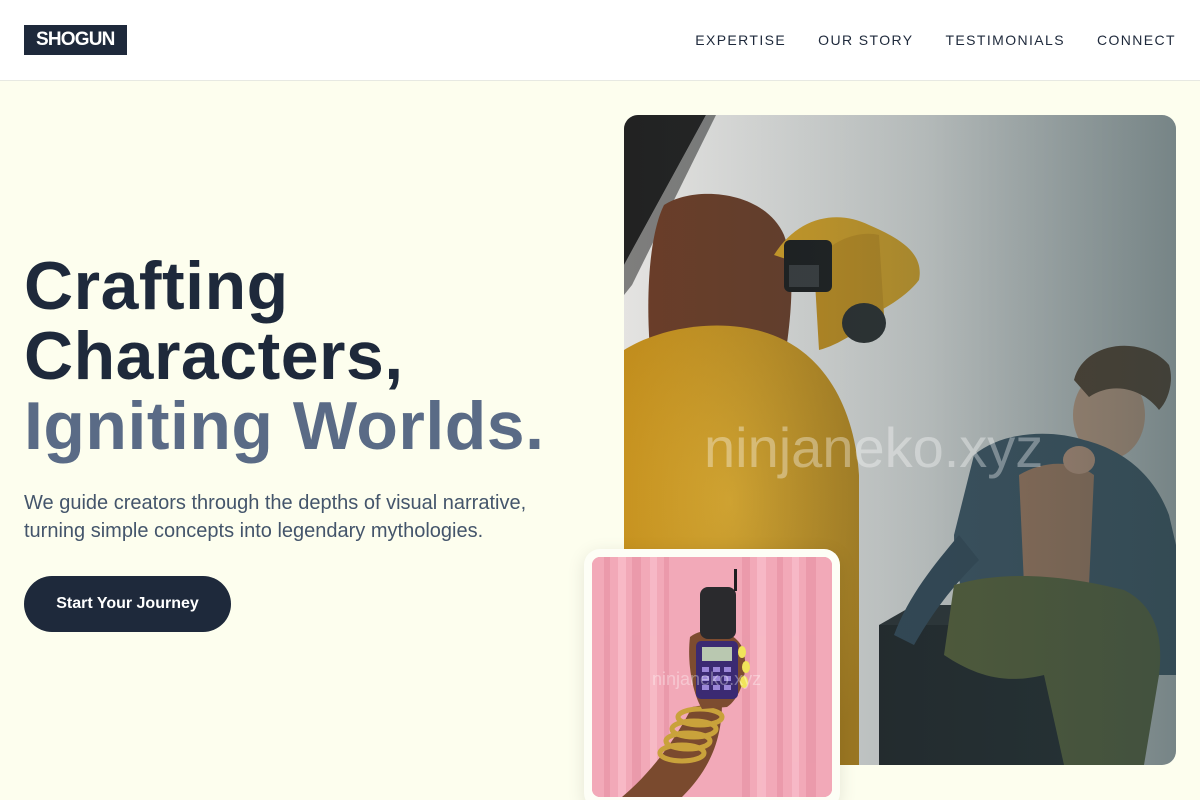  Describe the element at coordinates (1004, 40) in the screenshot. I see `nav-link-testimonials: TESTIMONIALS` at that location.